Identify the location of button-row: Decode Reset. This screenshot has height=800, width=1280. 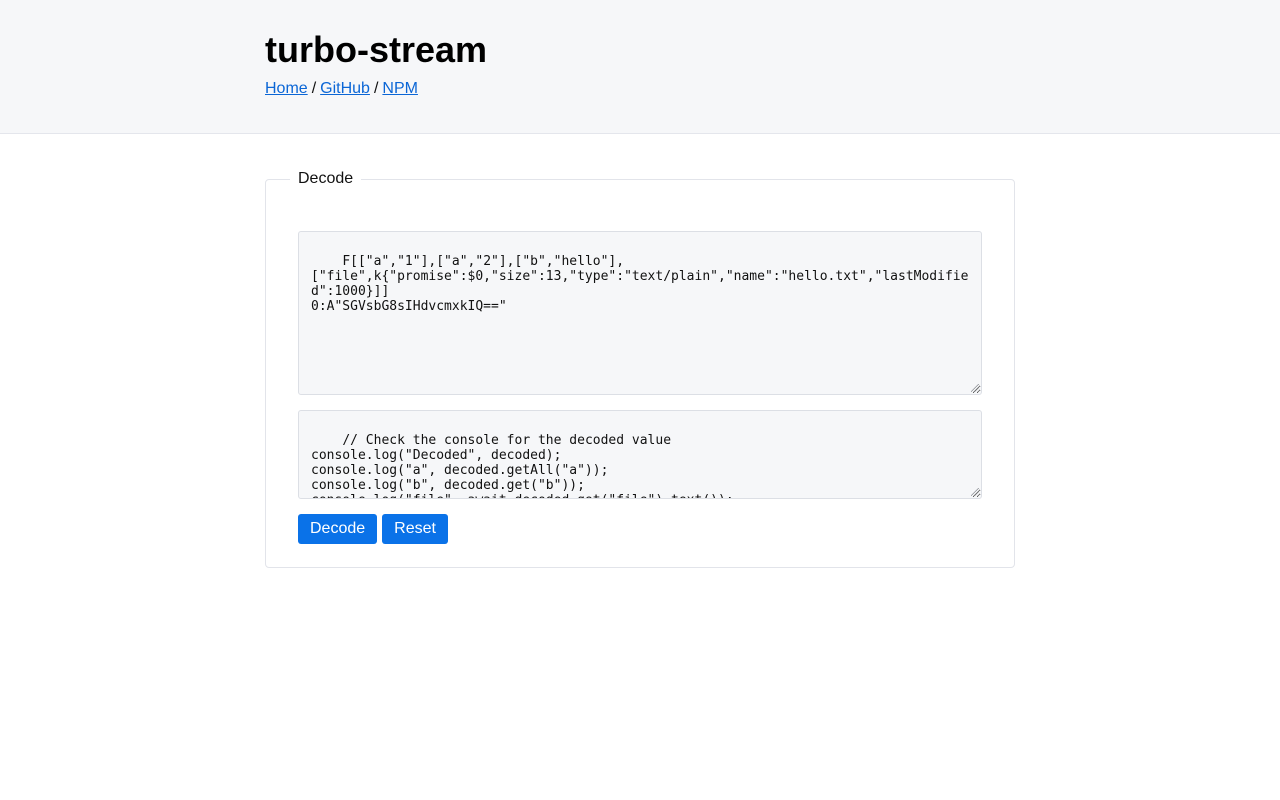
(373, 529).